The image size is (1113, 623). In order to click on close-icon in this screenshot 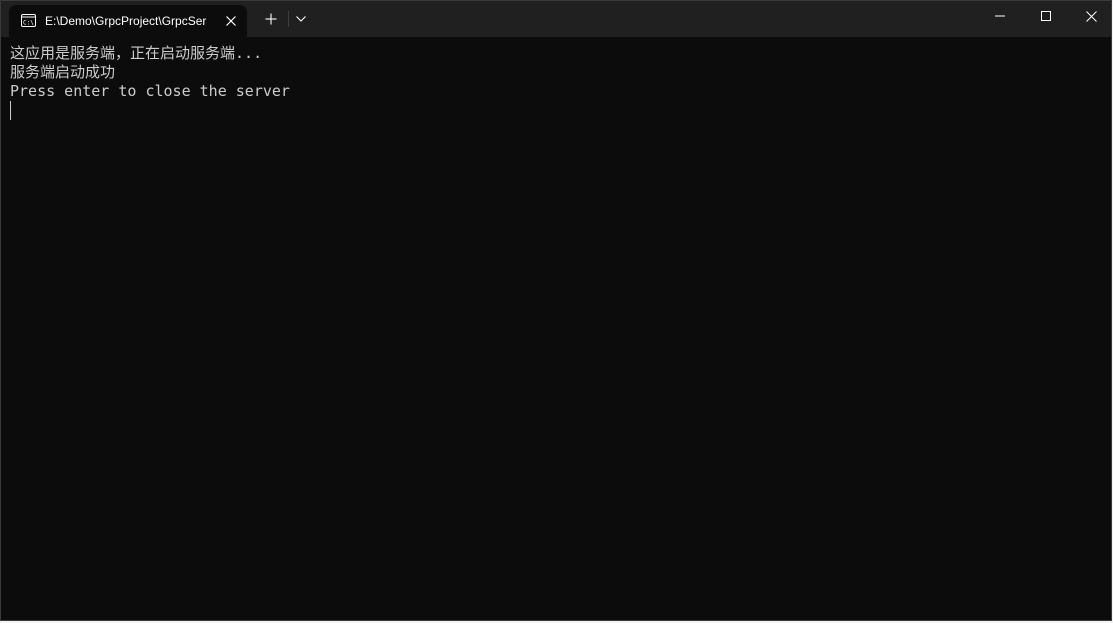, I will do `click(1091, 16)`.